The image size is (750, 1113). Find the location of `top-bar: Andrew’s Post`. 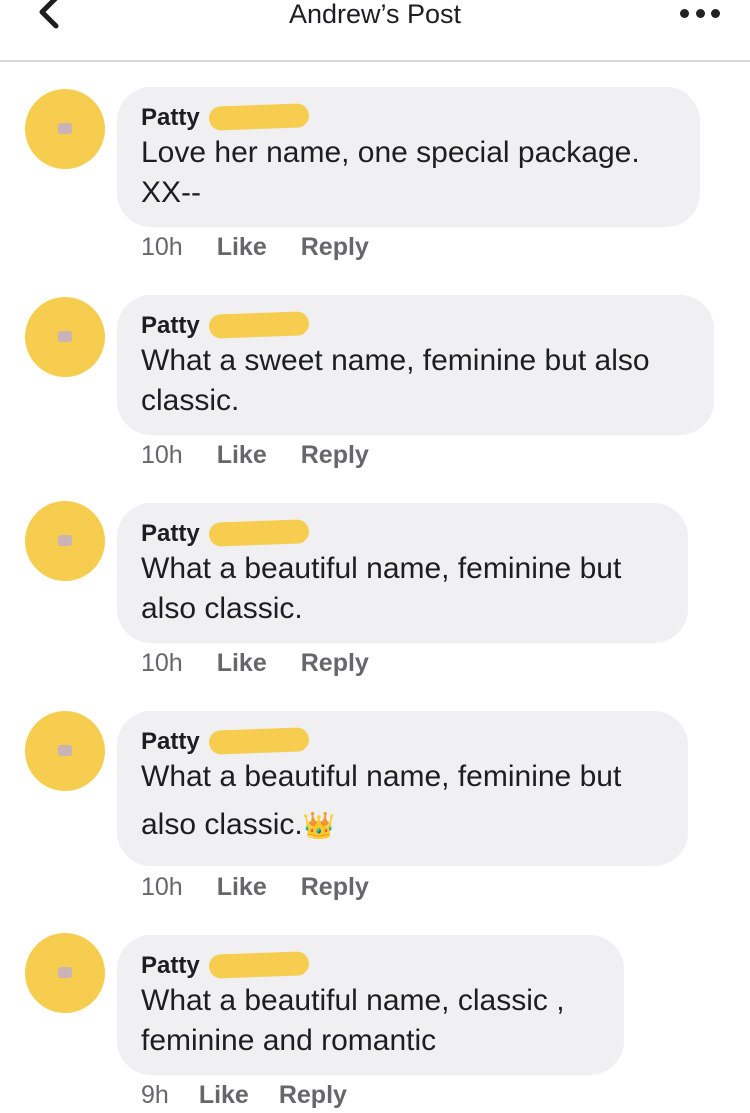

top-bar: Andrew’s Post is located at coordinates (375, 31).